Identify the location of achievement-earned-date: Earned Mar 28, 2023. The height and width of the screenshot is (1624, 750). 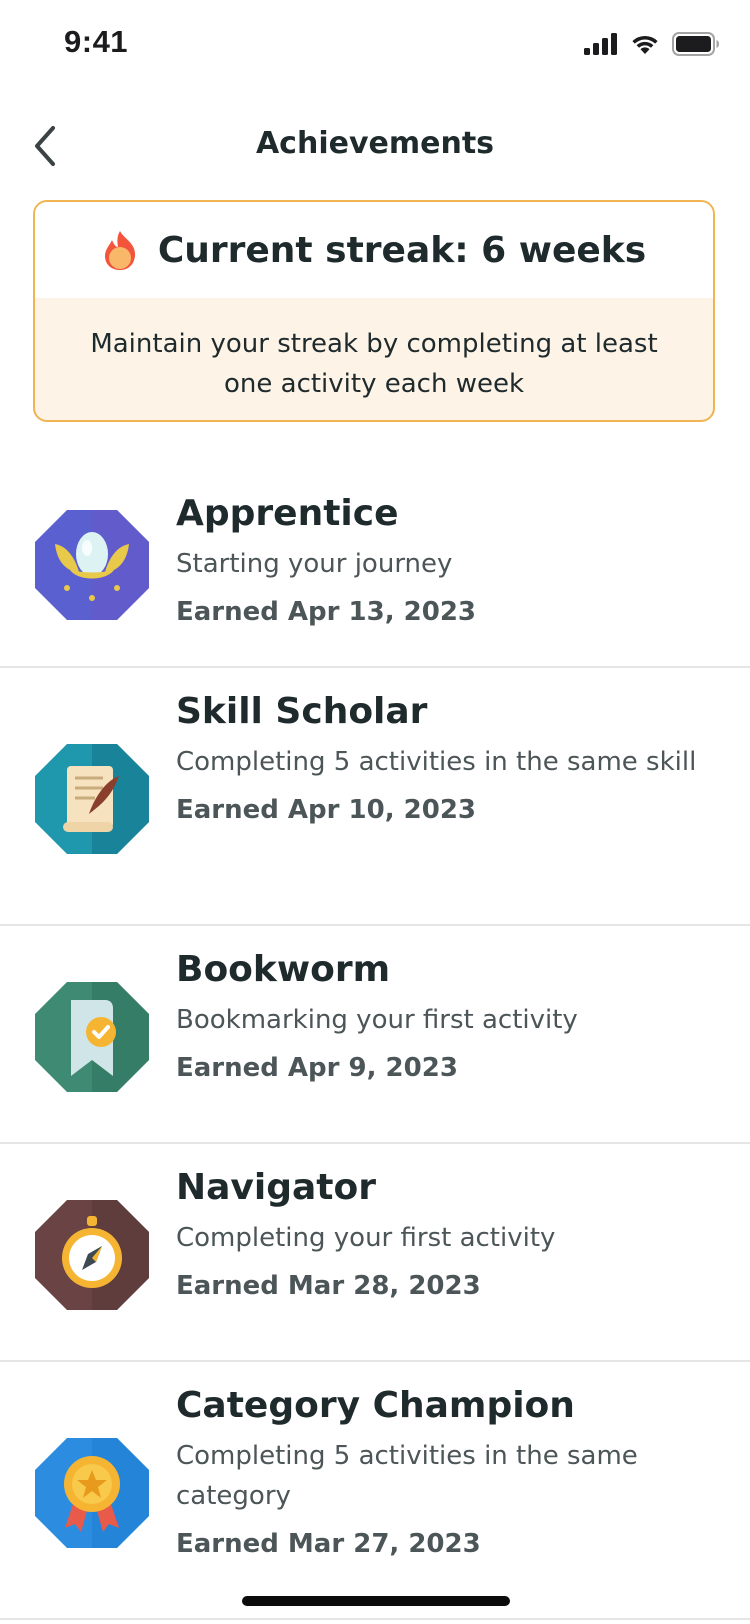
(328, 1286).